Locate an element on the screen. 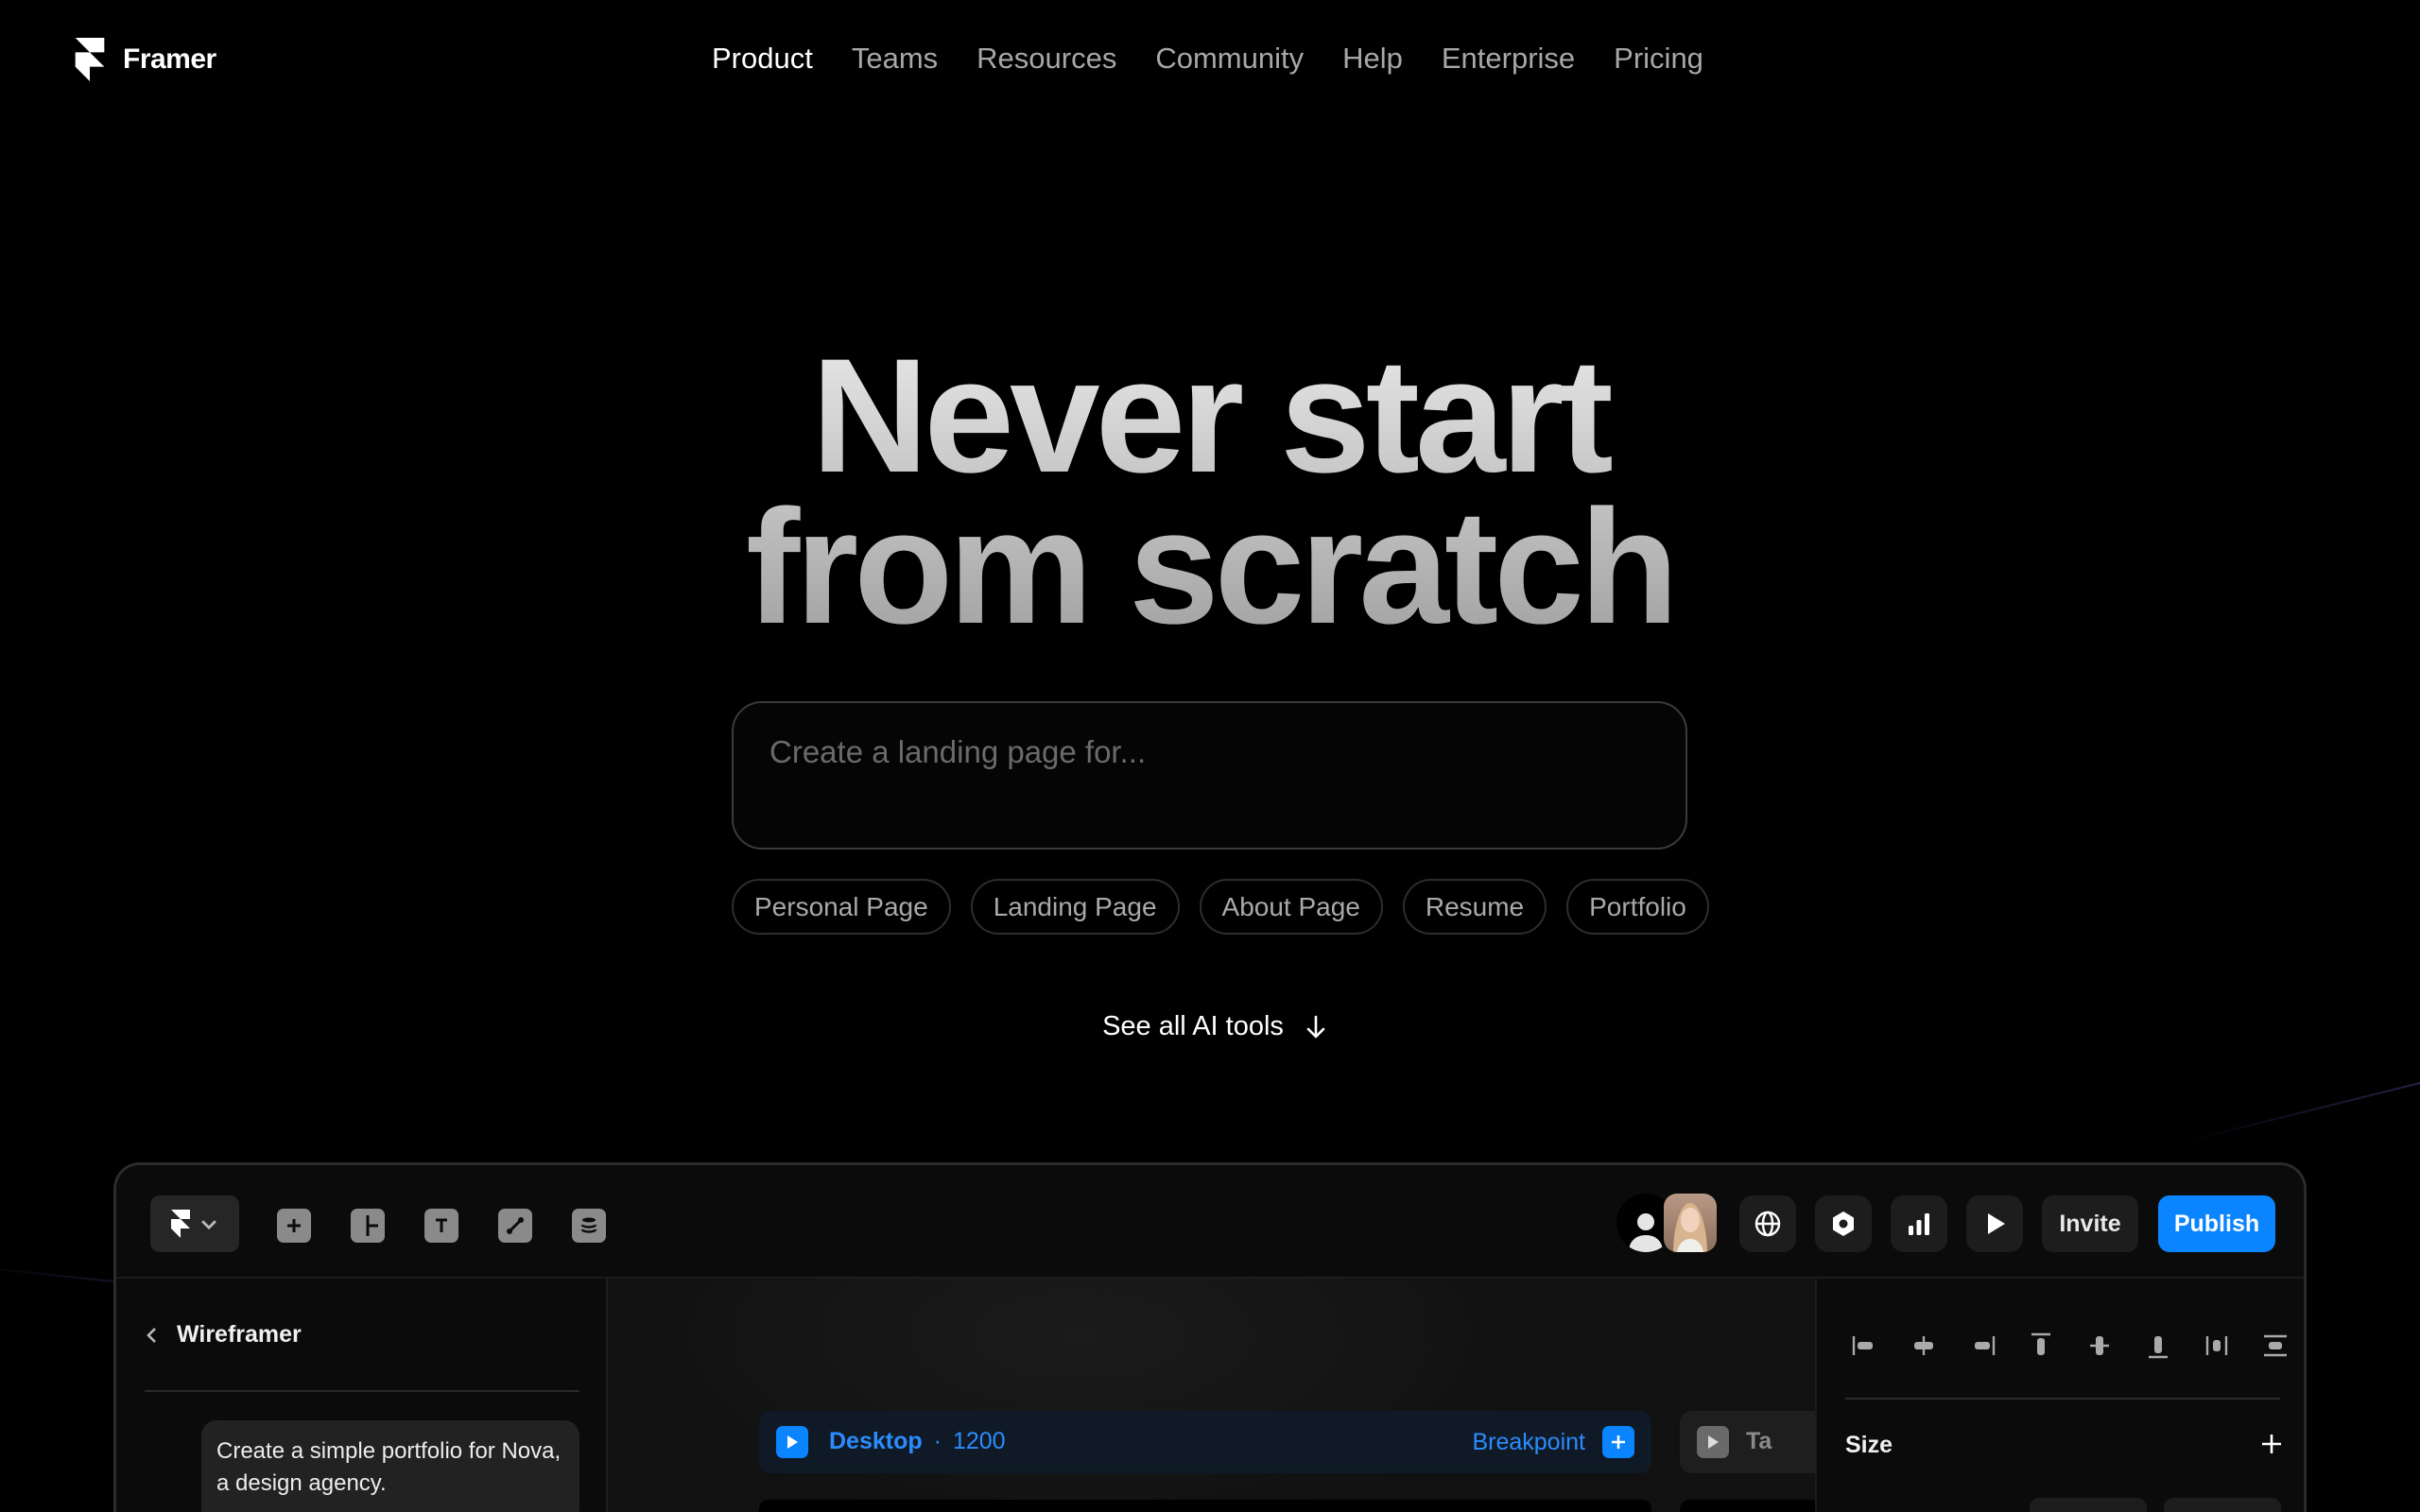 Image resolution: width=2420 pixels, height=1512 pixels. chevron-down-icon is located at coordinates (209, 1225).